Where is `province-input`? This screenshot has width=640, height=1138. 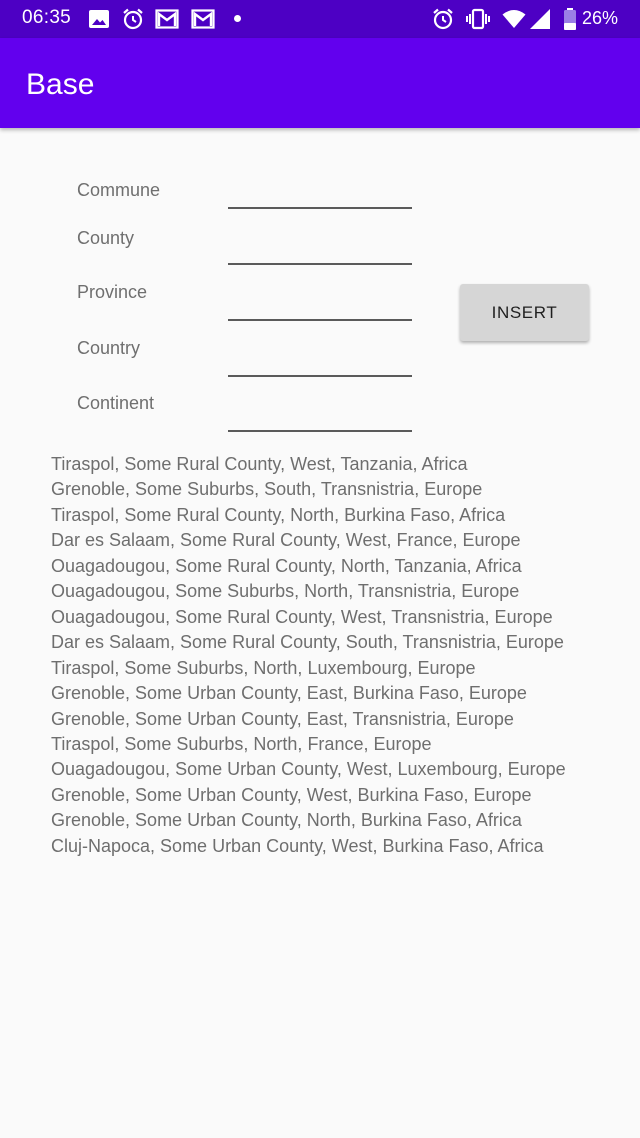
province-input is located at coordinates (320, 306).